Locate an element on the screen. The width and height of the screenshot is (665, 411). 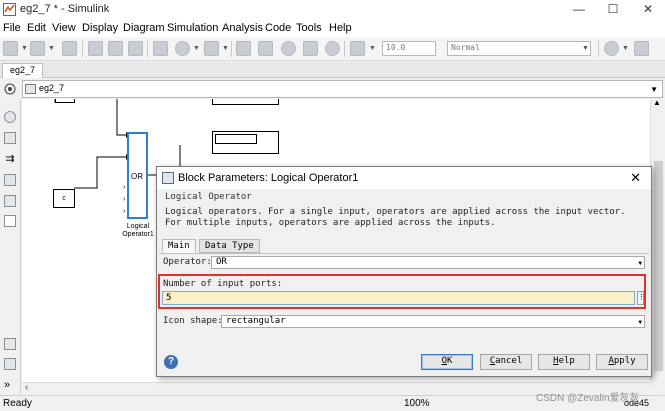
ok-button-label: K is located at coordinates (450, 361).